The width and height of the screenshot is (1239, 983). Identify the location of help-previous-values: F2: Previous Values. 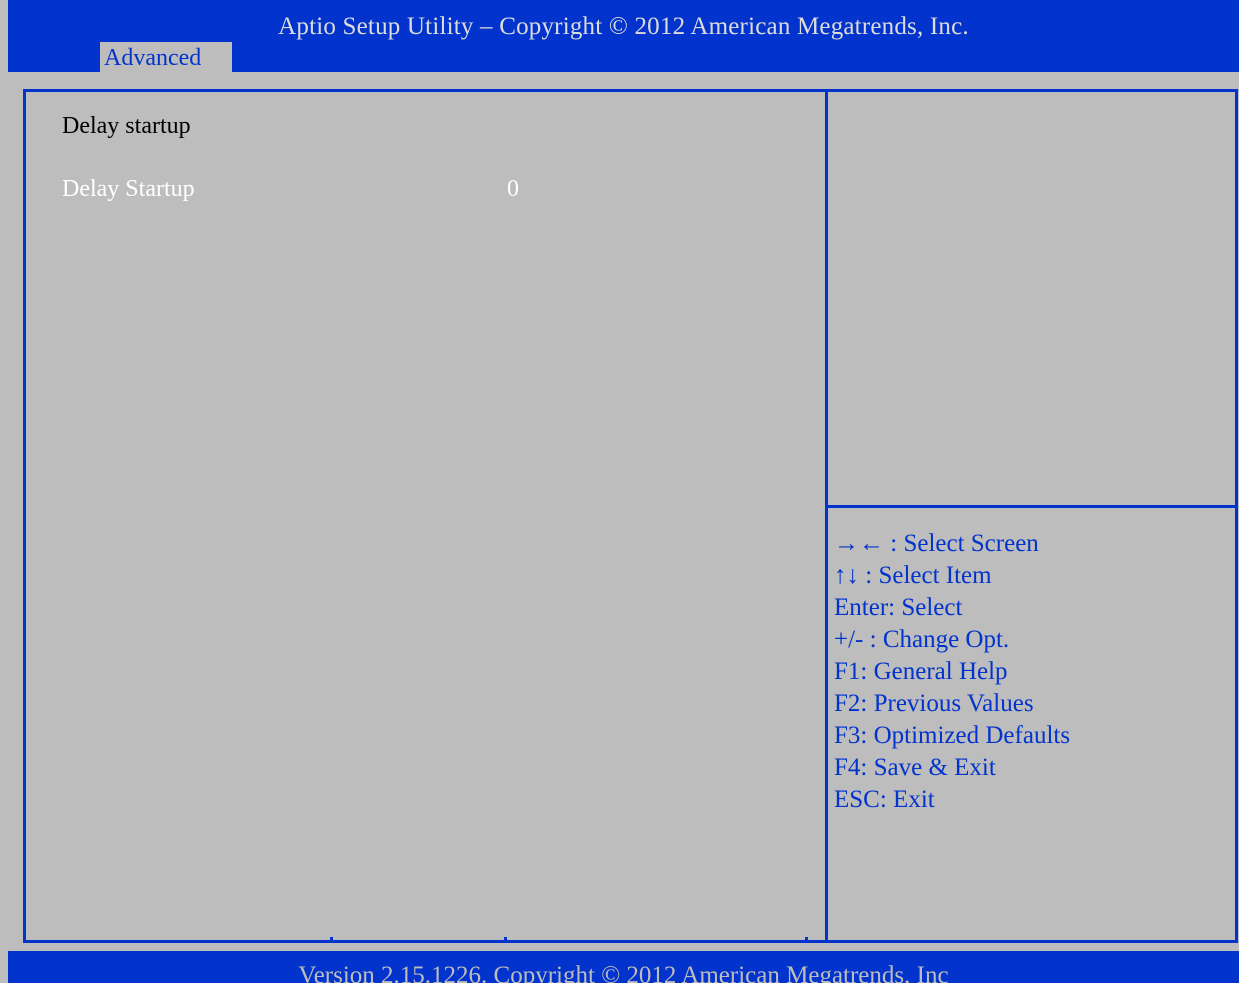
(934, 703).